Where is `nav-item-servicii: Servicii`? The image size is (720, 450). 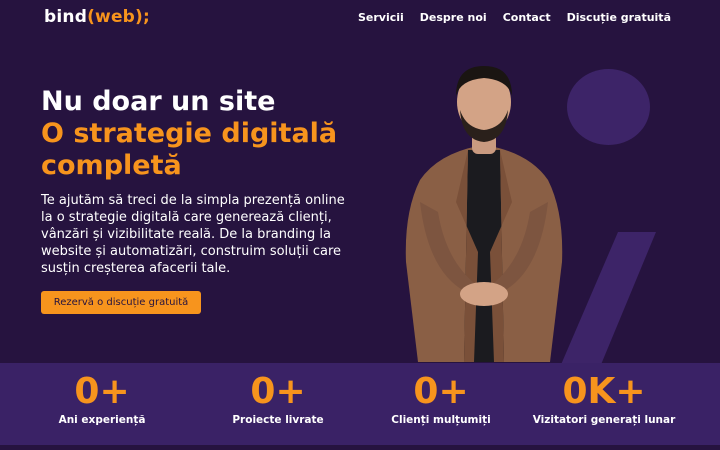 nav-item-servicii: Servicii is located at coordinates (381, 17).